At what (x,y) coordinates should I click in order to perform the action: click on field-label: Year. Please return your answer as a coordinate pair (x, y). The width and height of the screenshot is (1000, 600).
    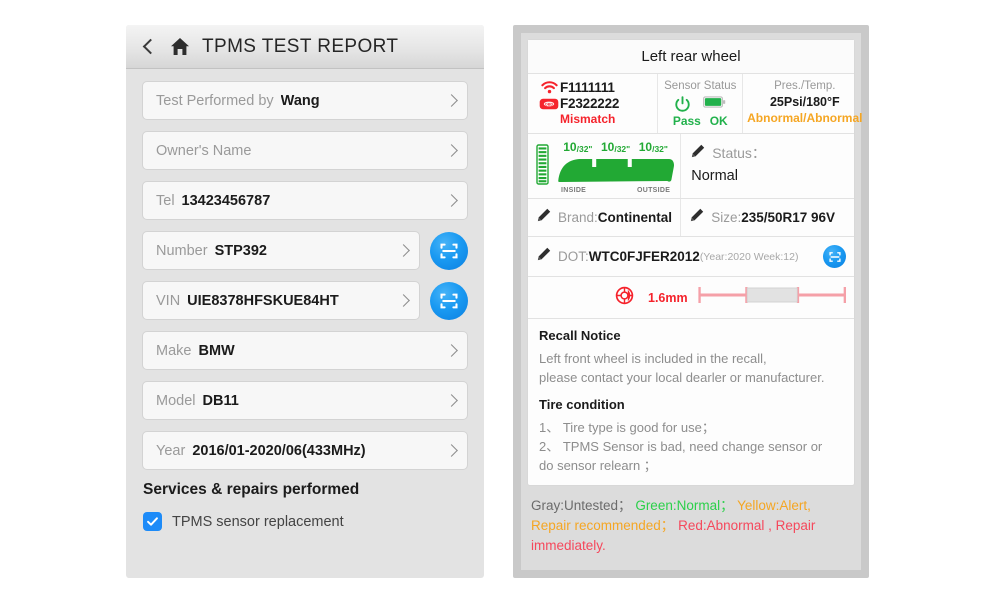
    Looking at the image, I should click on (171, 450).